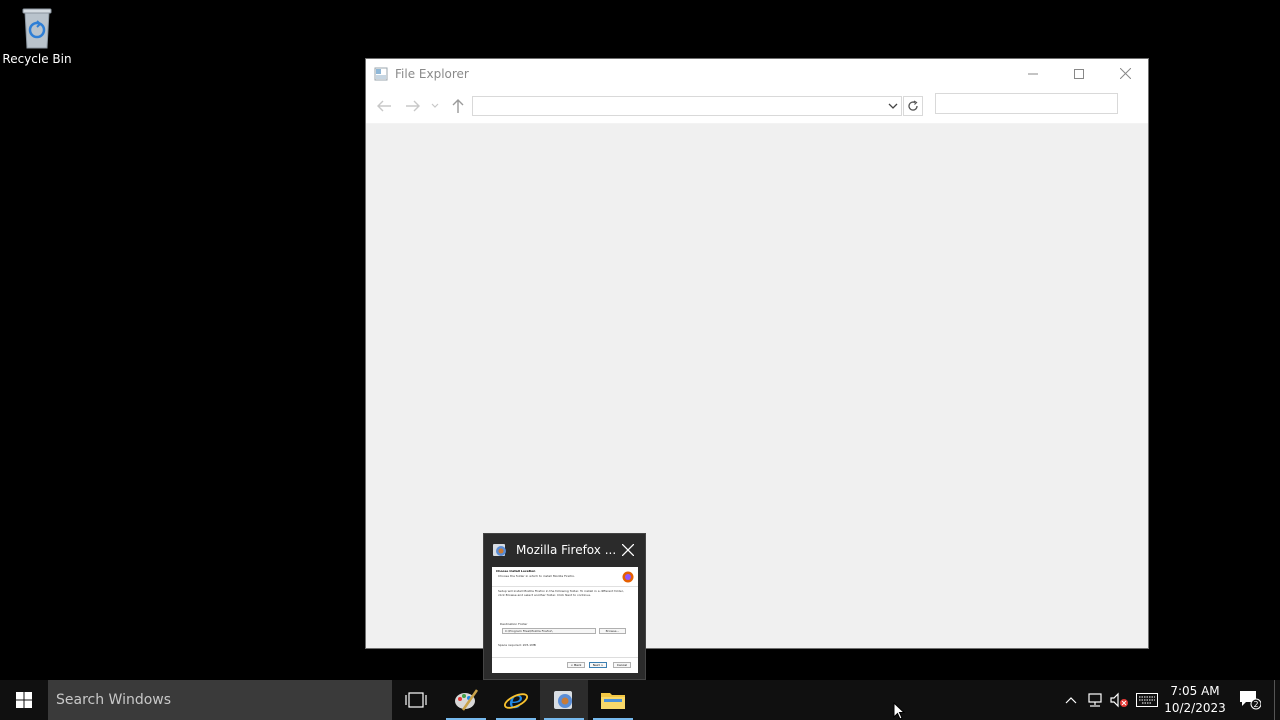 Image resolution: width=1280 pixels, height=720 pixels. I want to click on close-button, so click(1125, 73).